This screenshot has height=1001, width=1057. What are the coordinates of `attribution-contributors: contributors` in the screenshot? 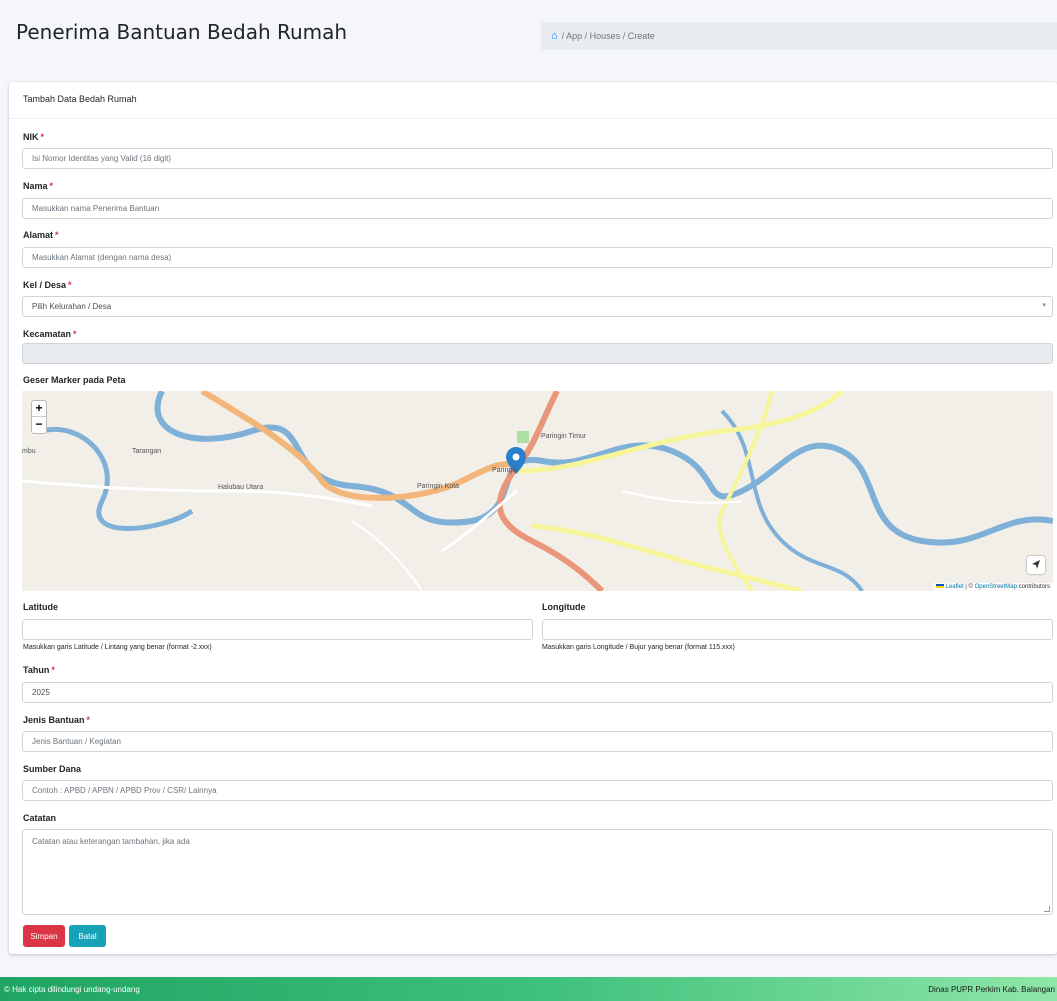 It's located at (1033, 587).